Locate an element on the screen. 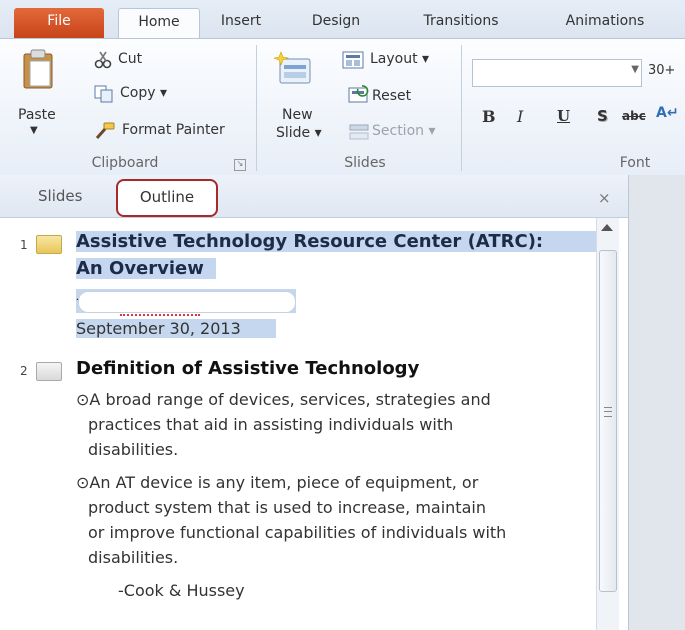  tab-slides: Slides is located at coordinates (60, 196).